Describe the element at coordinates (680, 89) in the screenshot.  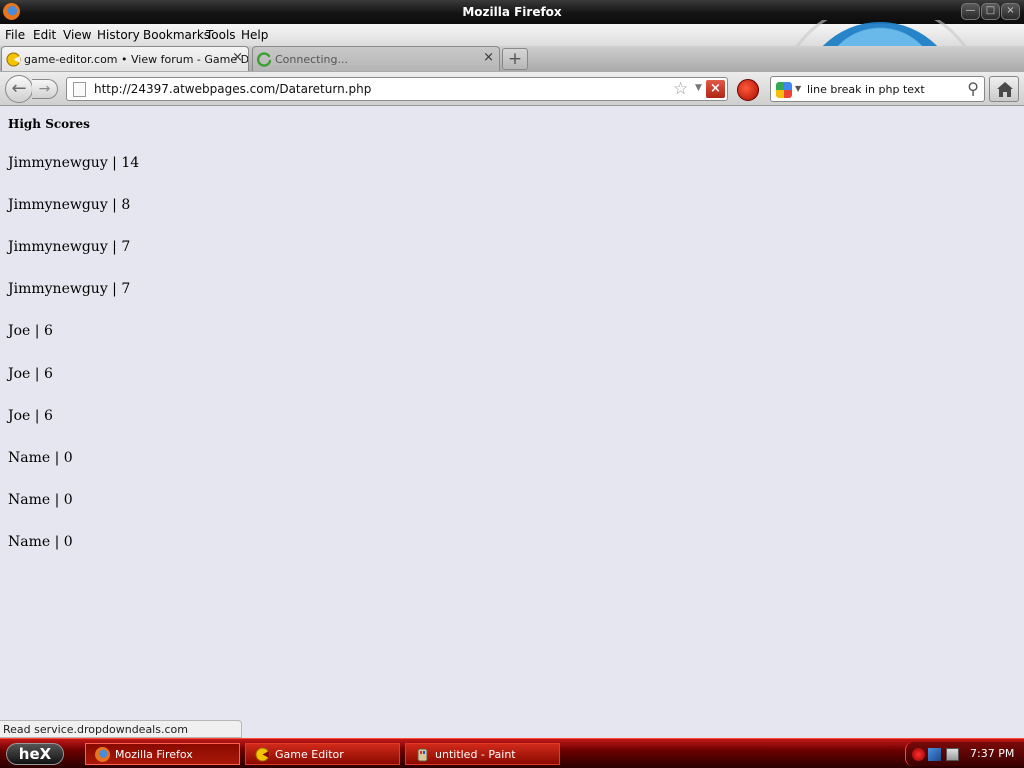
I see `bookmark-star-icon: ☆` at that location.